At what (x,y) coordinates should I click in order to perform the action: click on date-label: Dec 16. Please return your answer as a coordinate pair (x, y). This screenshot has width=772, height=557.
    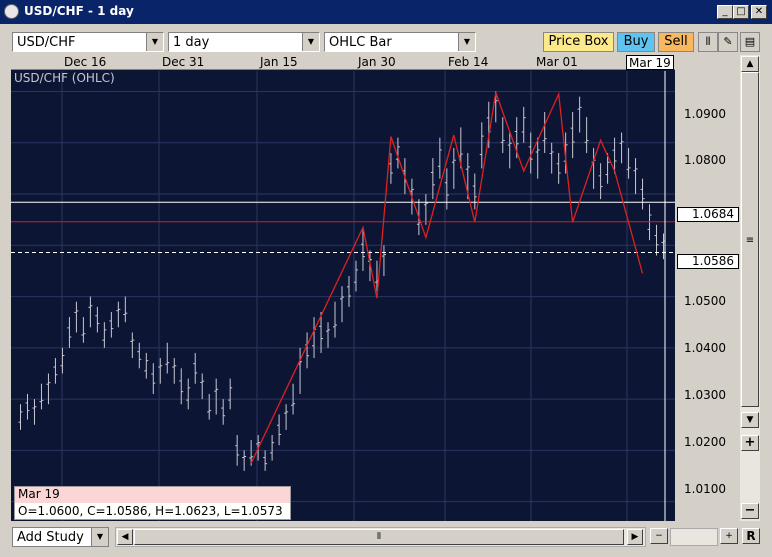
    Looking at the image, I should click on (85, 62).